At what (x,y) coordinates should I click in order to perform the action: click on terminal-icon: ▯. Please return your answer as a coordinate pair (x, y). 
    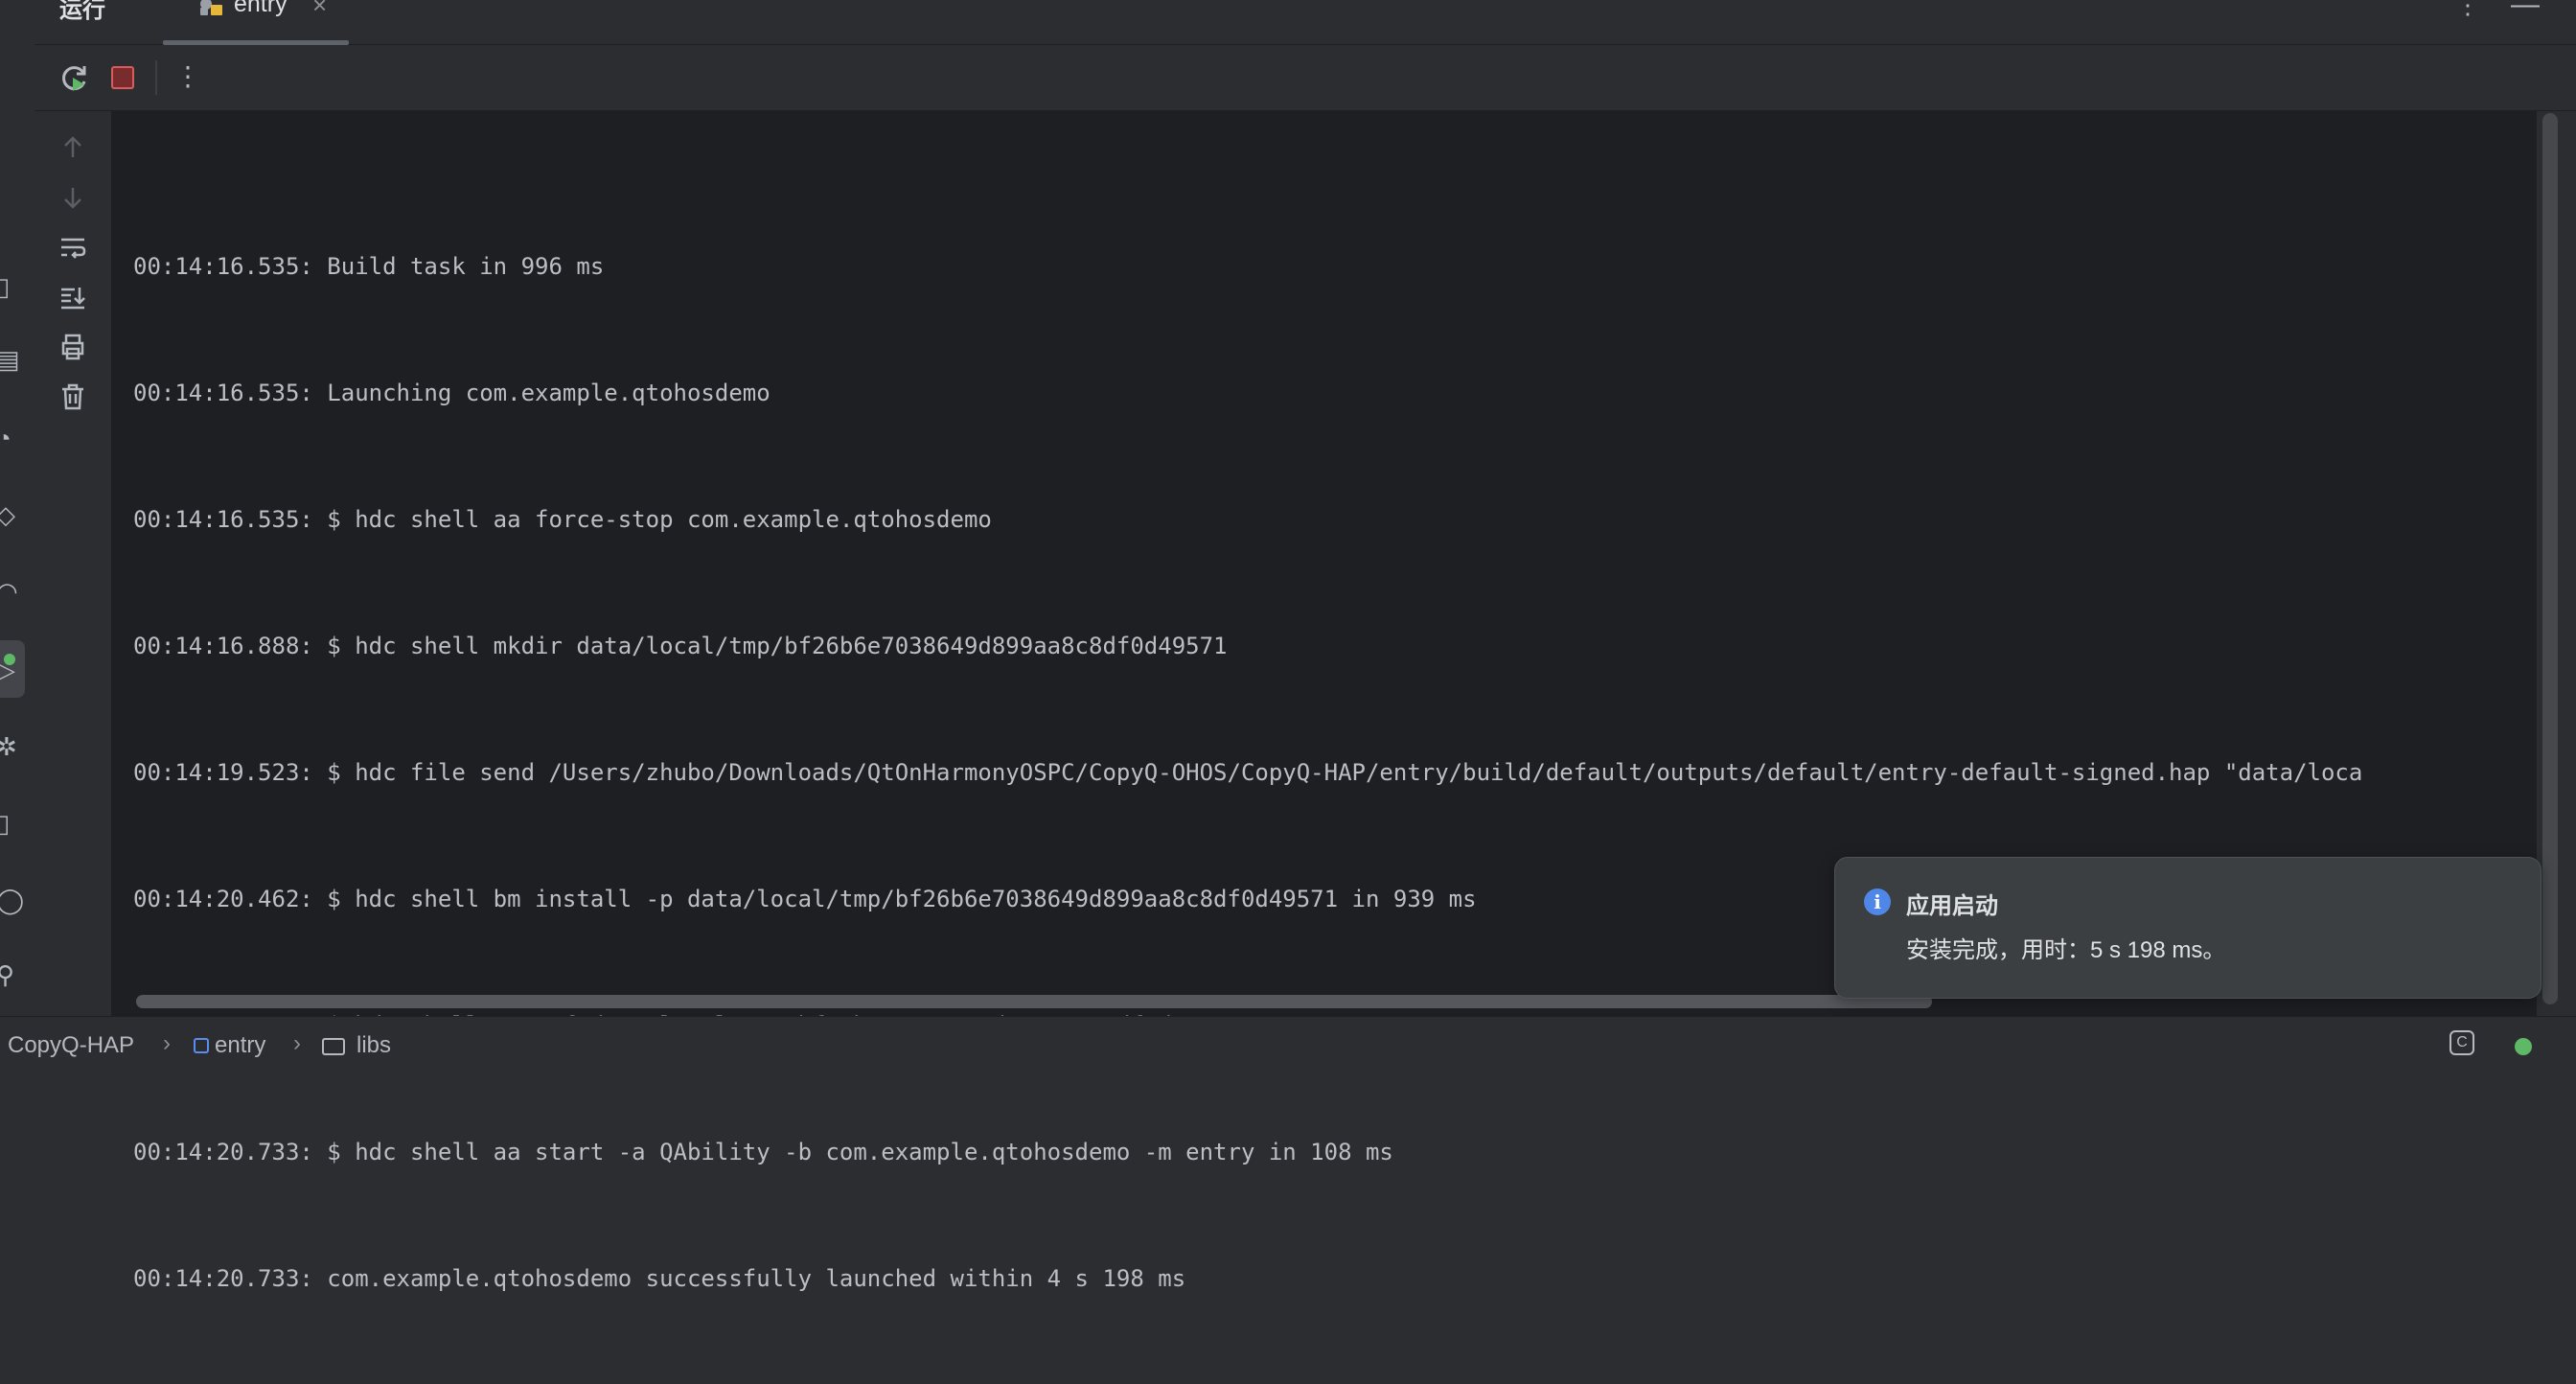
    Looking at the image, I should click on (7, 824).